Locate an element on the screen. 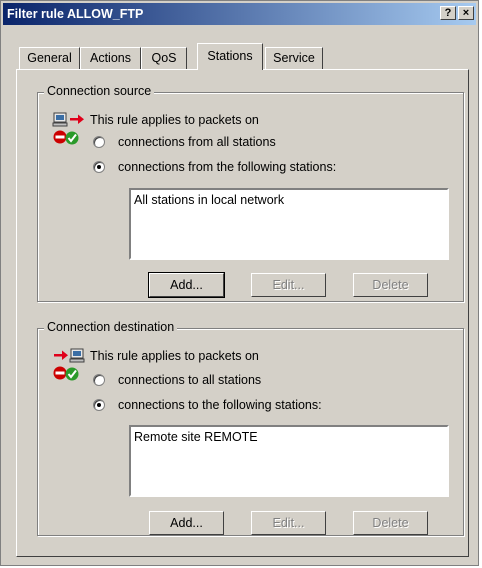 The height and width of the screenshot is (568, 482). help-button: ? is located at coordinates (448, 13).